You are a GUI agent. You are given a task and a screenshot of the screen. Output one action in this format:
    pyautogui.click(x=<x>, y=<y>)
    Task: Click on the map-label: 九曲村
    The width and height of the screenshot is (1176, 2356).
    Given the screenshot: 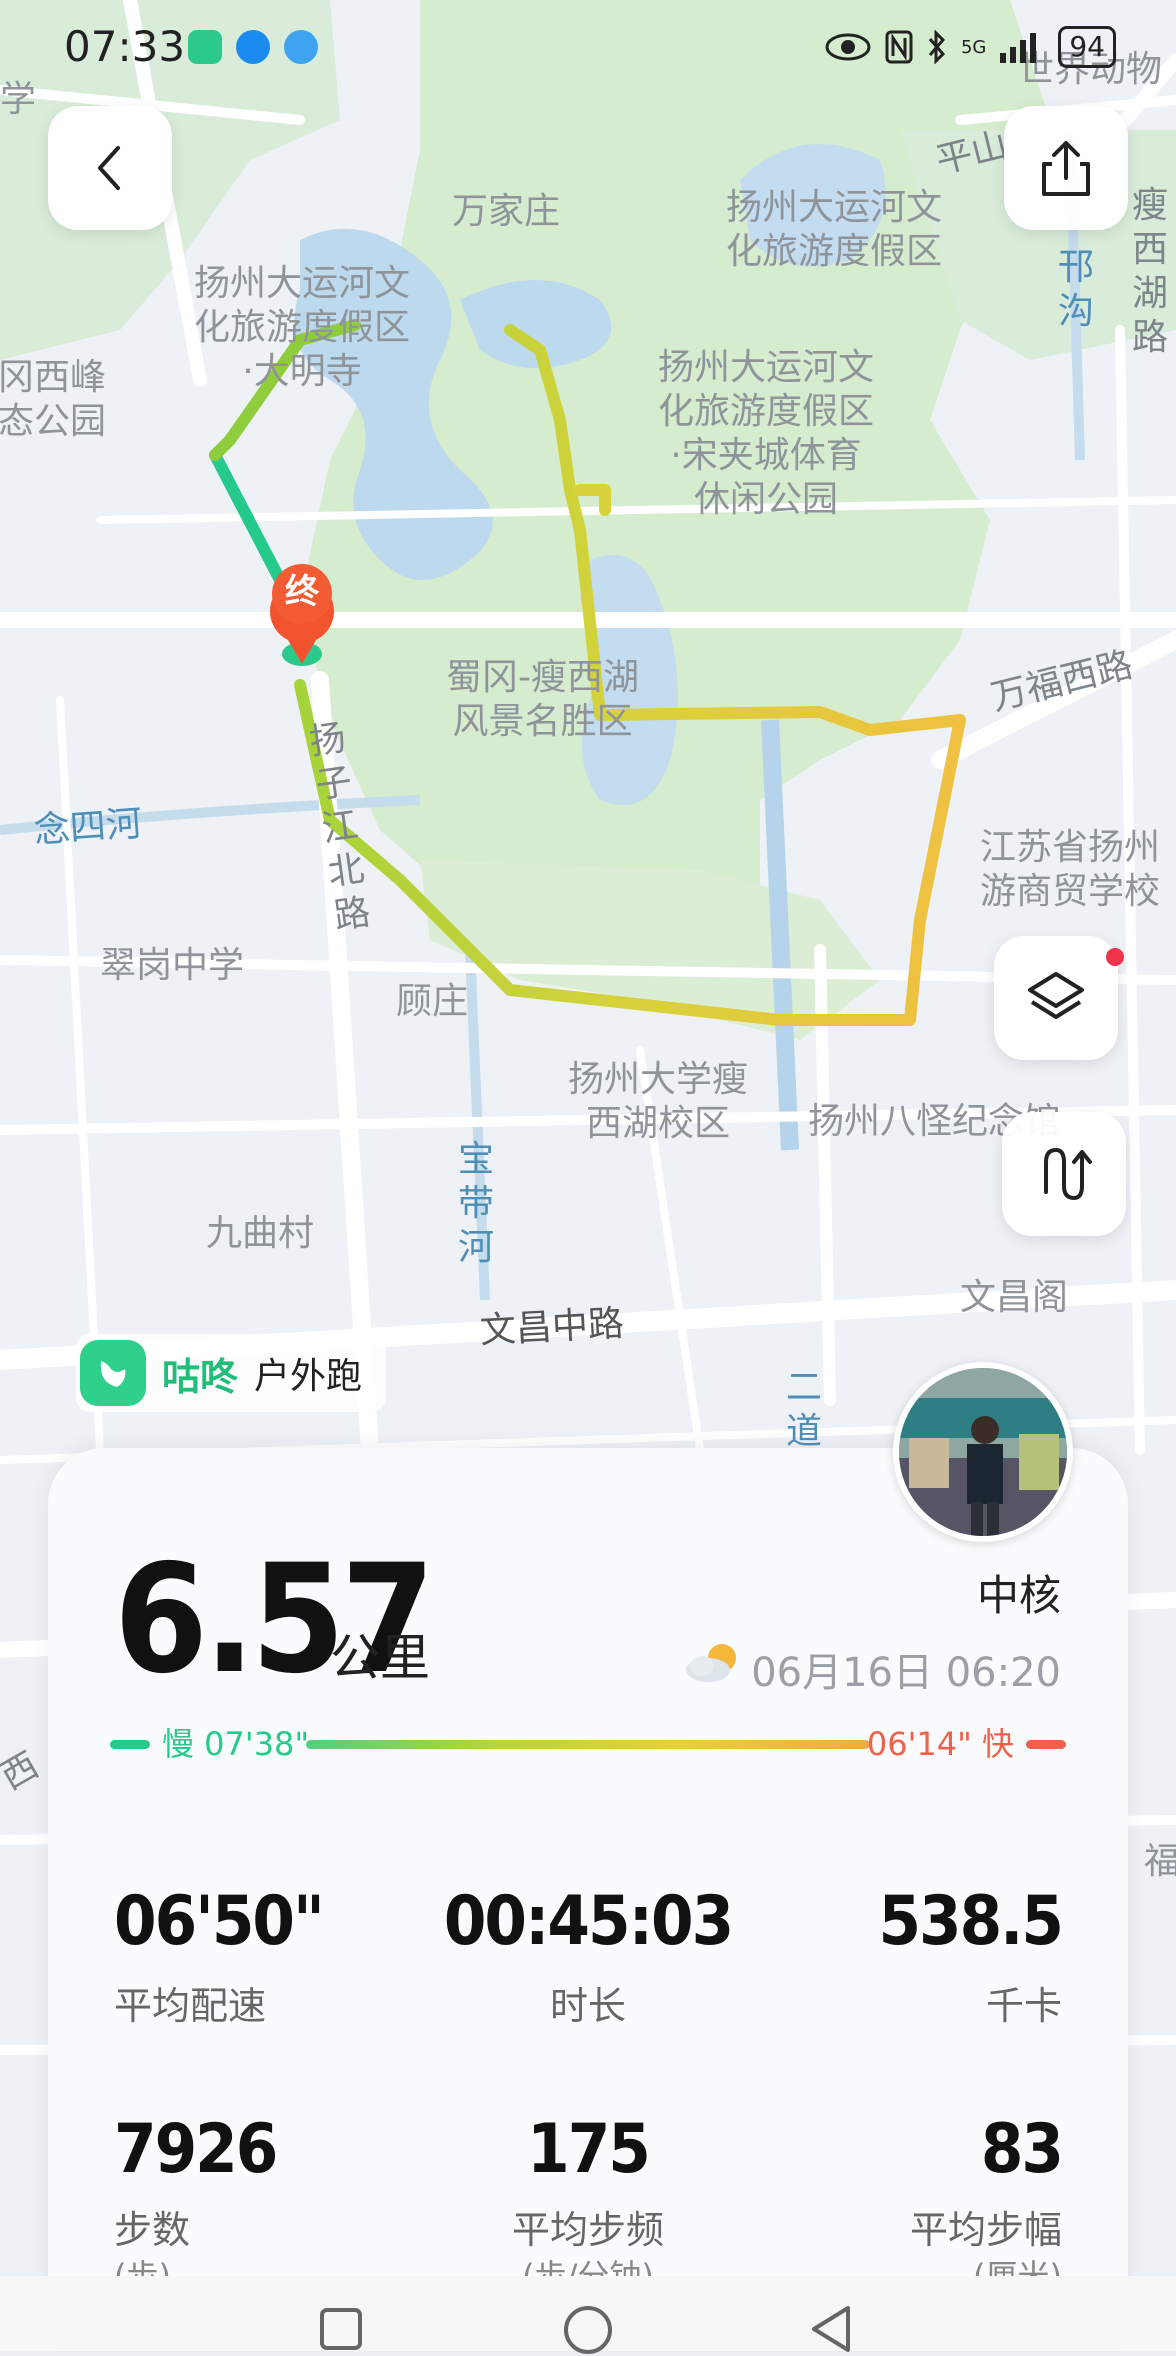 What is the action you would take?
    pyautogui.click(x=260, y=1233)
    